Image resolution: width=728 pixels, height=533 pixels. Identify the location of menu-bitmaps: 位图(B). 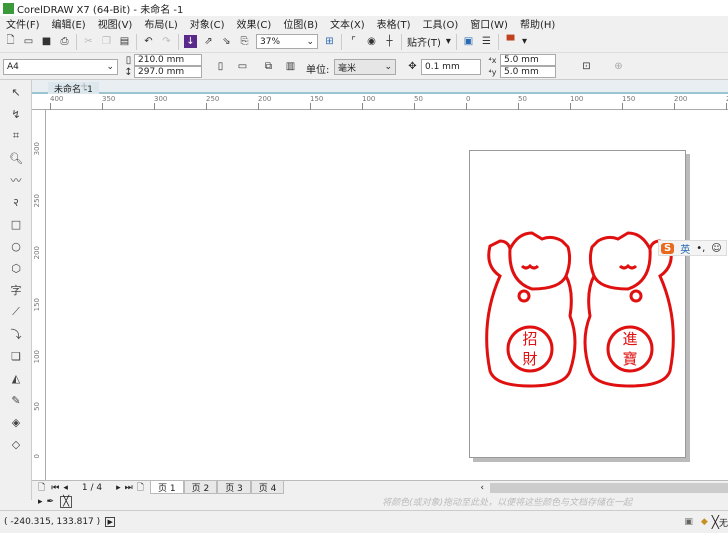
(300, 23).